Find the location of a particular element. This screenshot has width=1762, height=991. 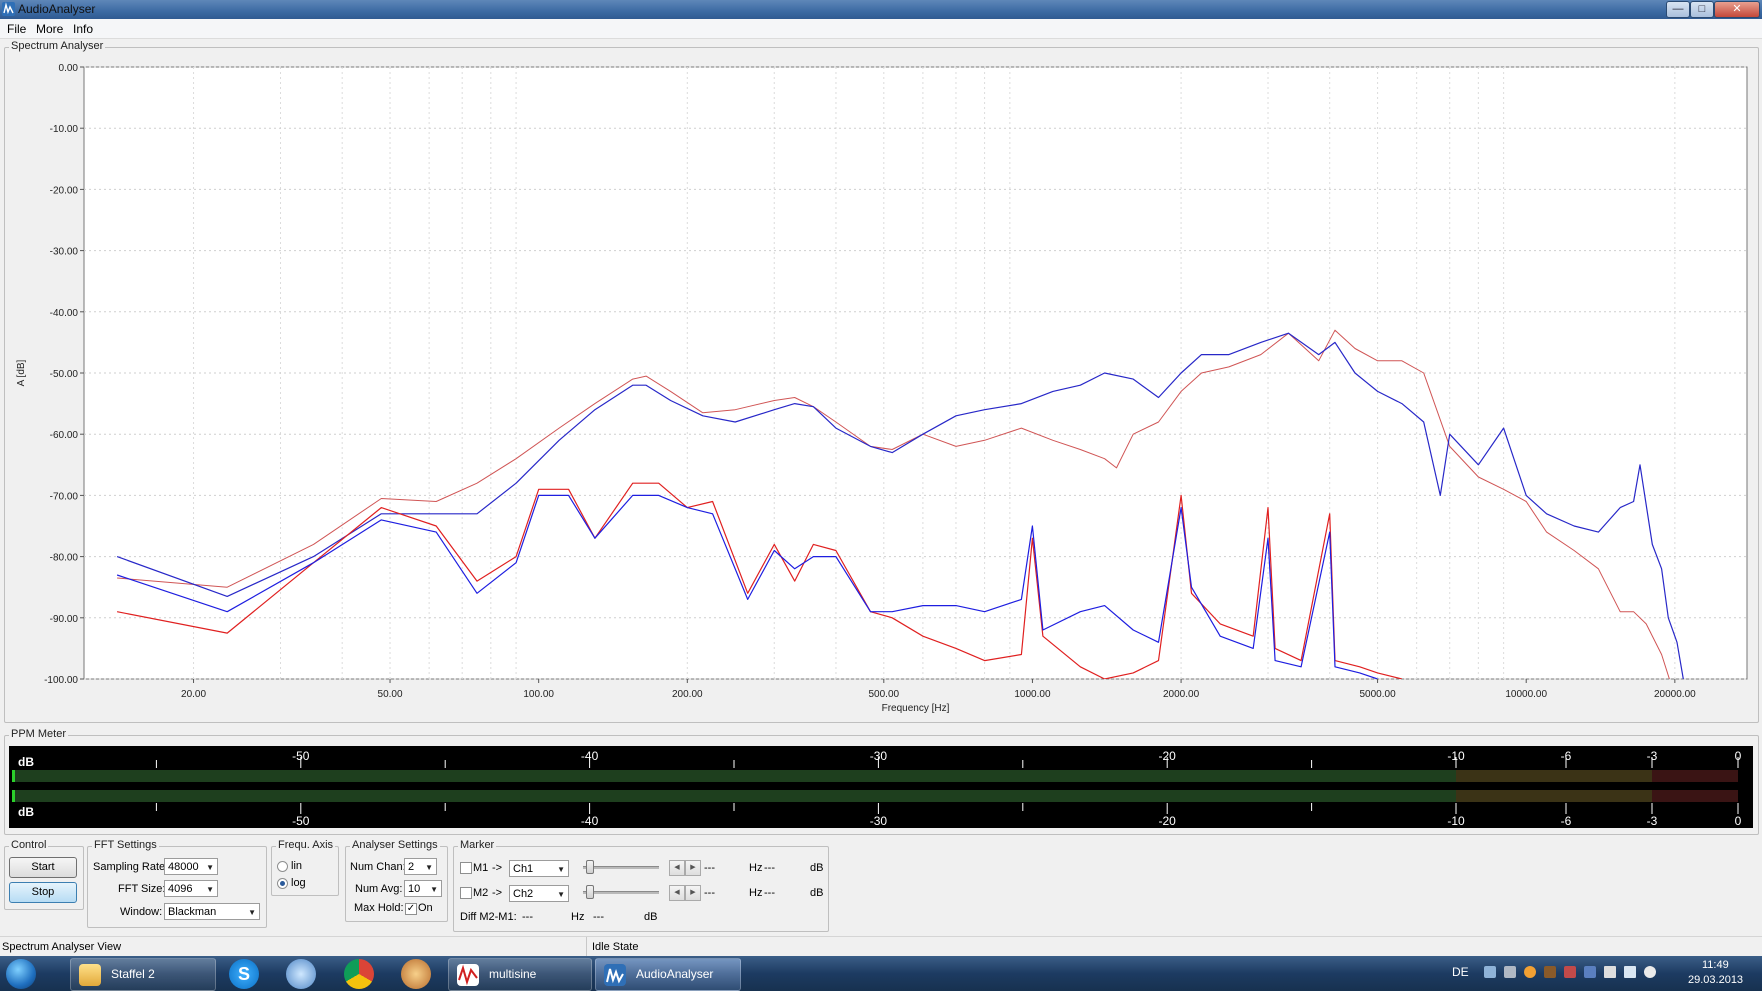

m2-left-button: ◀ is located at coordinates (677, 893).